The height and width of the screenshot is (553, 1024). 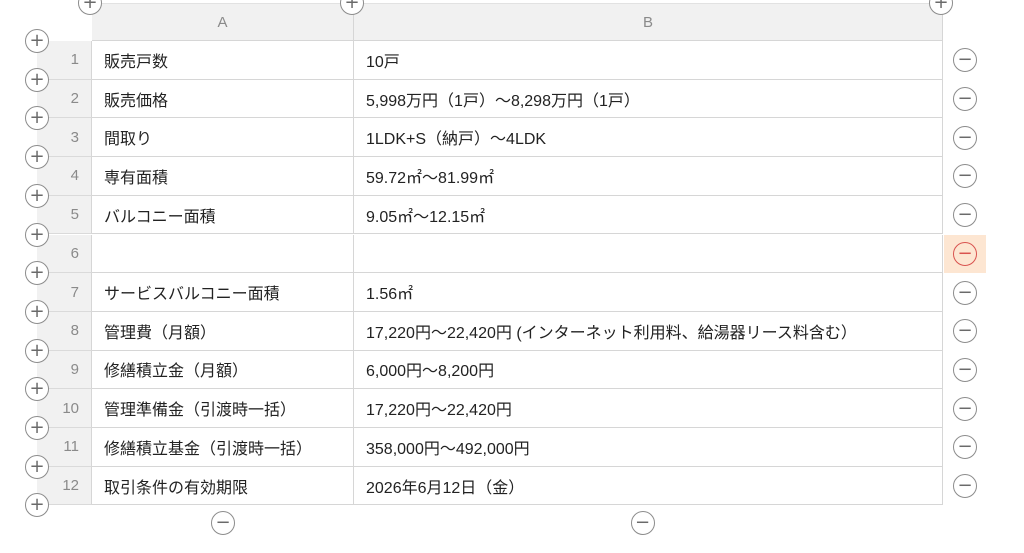 I want to click on cell-b: 2026年6月12日（金）, so click(x=648, y=486).